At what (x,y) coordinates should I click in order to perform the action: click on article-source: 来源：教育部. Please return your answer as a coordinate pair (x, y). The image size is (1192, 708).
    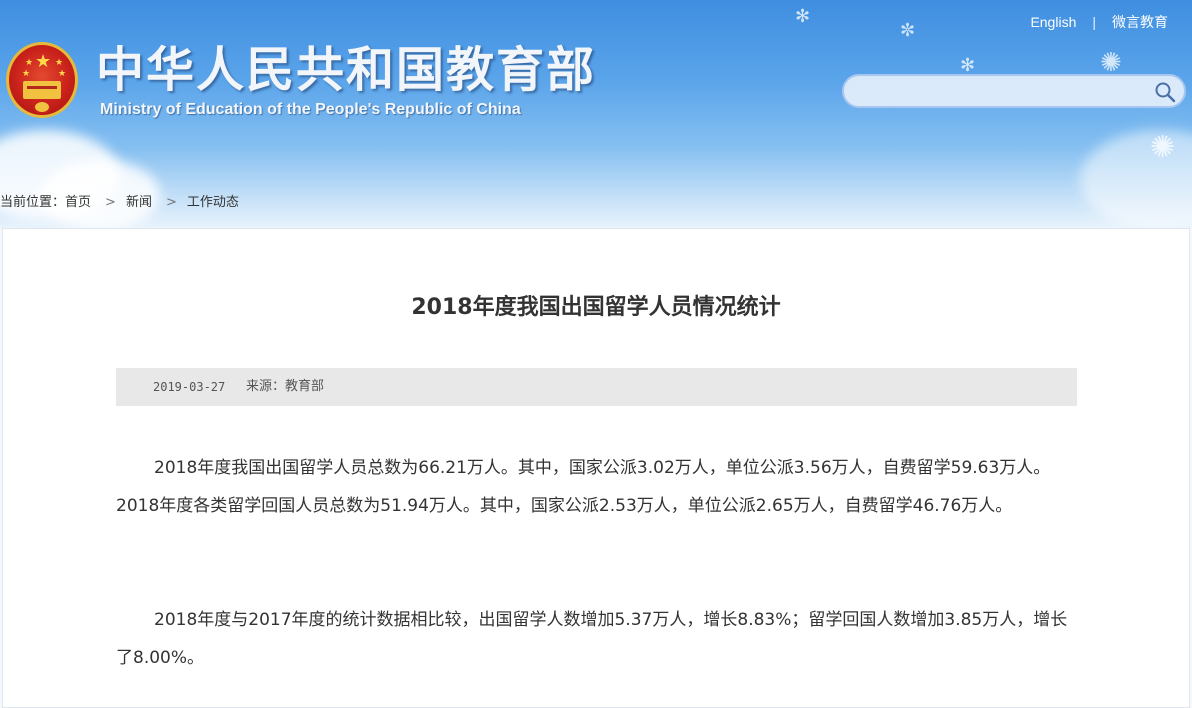
    Looking at the image, I should click on (285, 386).